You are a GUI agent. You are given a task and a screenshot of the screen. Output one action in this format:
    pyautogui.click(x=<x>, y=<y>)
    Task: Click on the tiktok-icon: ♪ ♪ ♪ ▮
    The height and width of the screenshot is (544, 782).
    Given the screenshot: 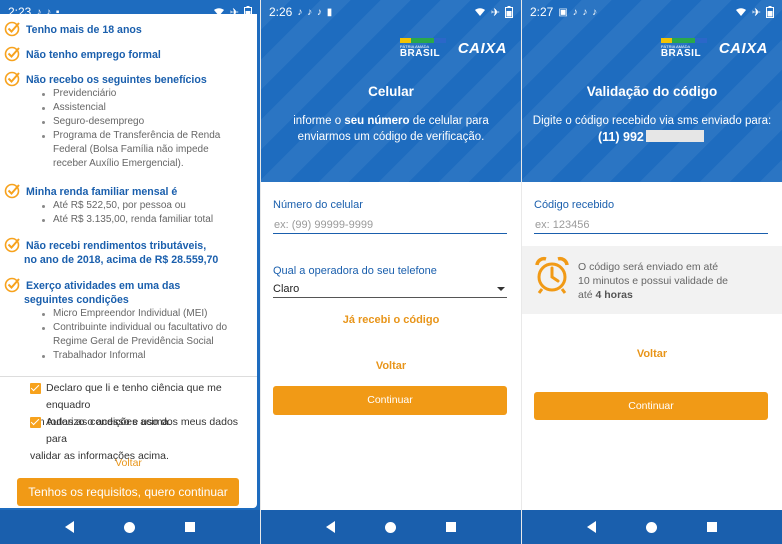 What is the action you would take?
    pyautogui.click(x=315, y=12)
    